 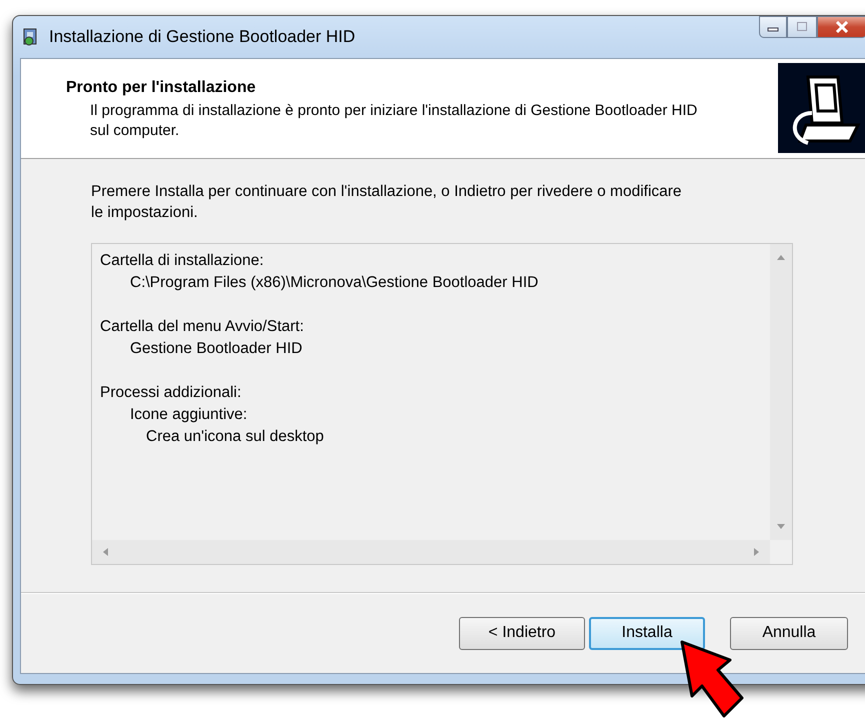 I want to click on summary-line: Gestione Bootloader HID, so click(x=216, y=349).